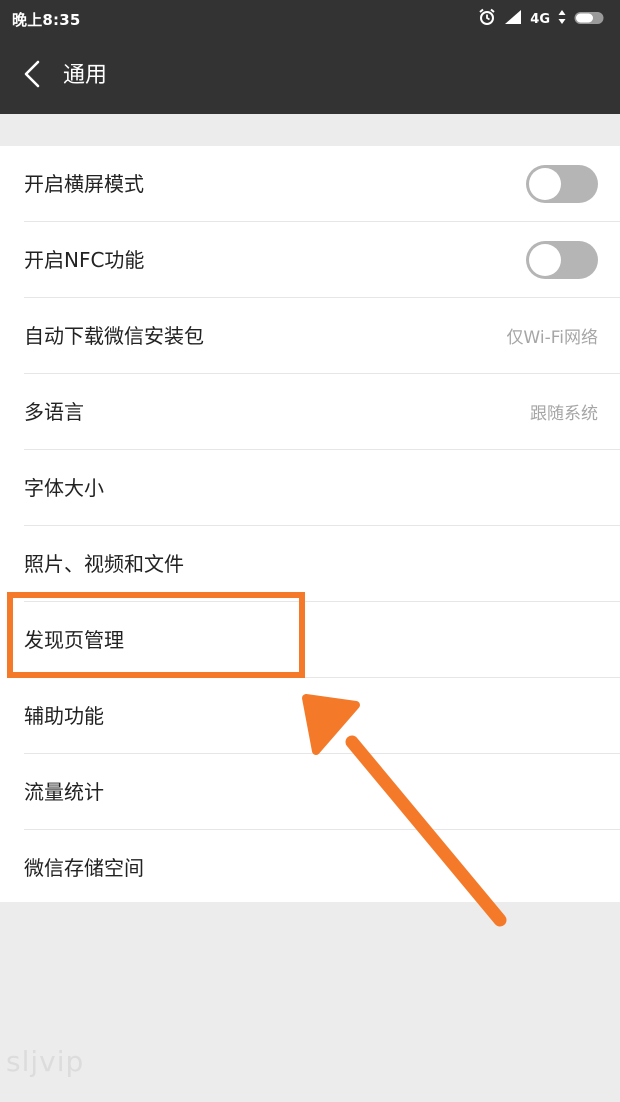  What do you see at coordinates (64, 791) in the screenshot?
I see `setting-label: 流量统计` at bounding box center [64, 791].